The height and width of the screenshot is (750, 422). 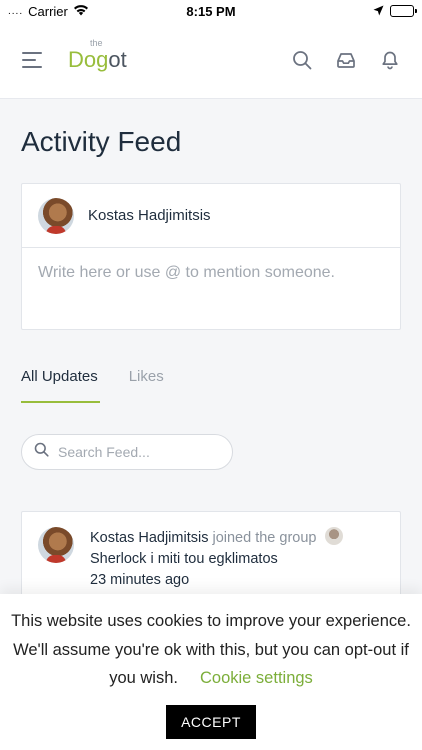 What do you see at coordinates (211, 11) in the screenshot?
I see `status-bar: .... Carrier 8:15 PM` at bounding box center [211, 11].